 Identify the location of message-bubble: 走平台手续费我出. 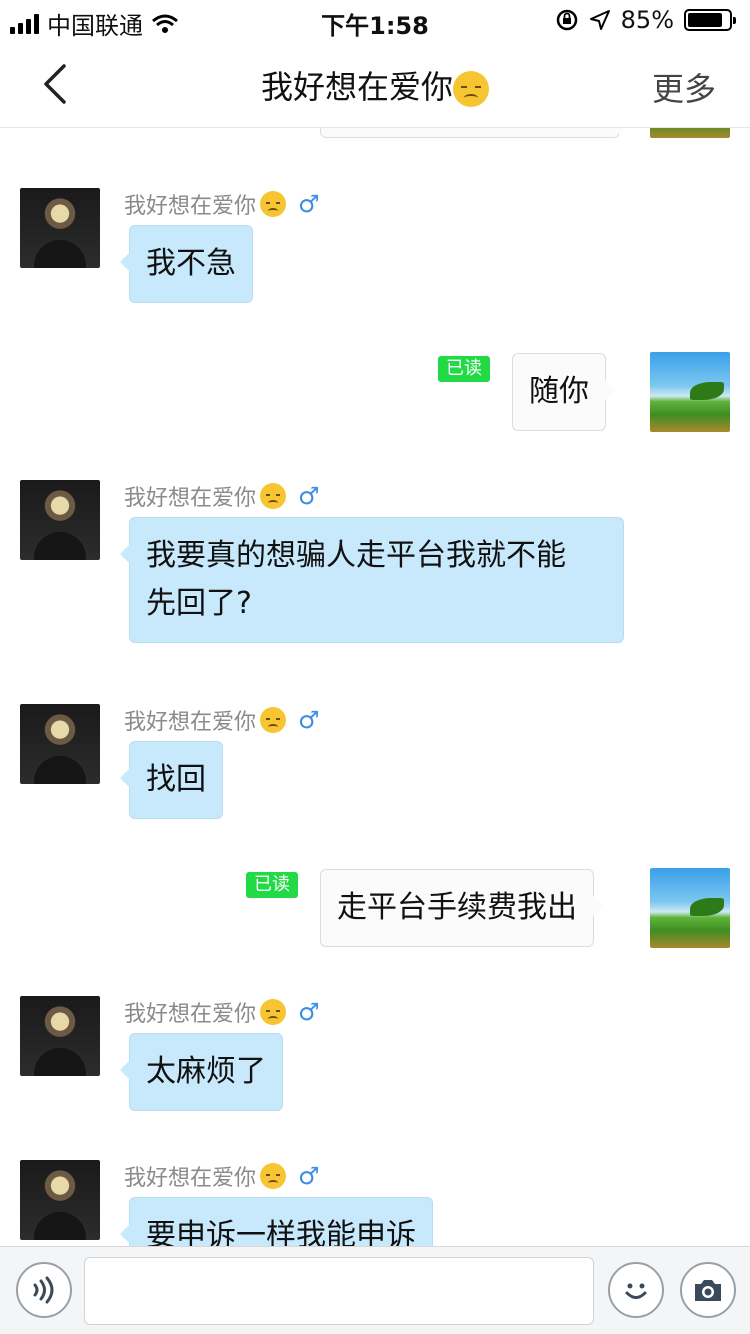
(461, 908).